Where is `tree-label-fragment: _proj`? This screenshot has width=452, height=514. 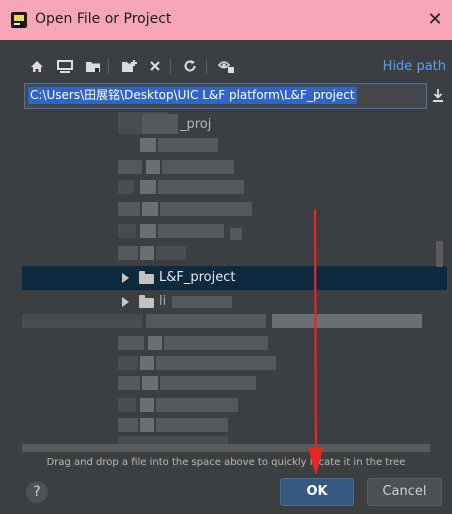
tree-label-fragment: _proj is located at coordinates (196, 124).